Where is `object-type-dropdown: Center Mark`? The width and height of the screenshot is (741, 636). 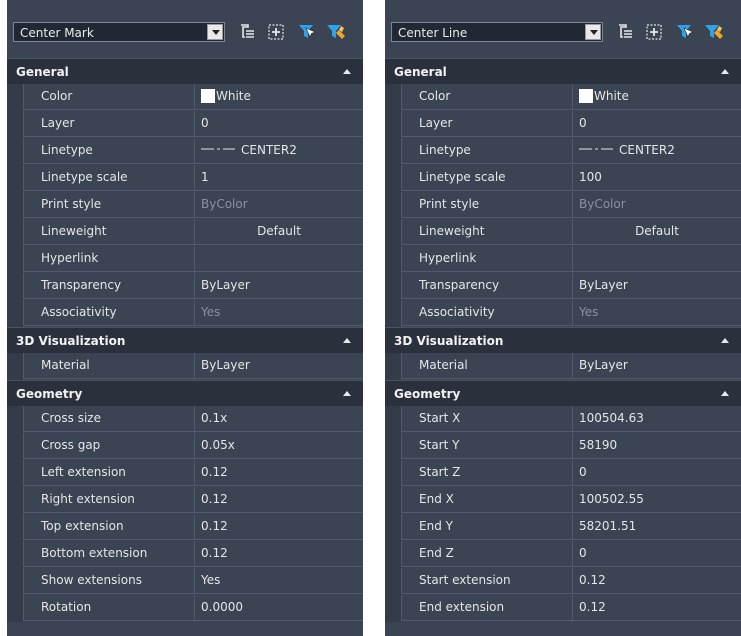
object-type-dropdown: Center Mark is located at coordinates (119, 32).